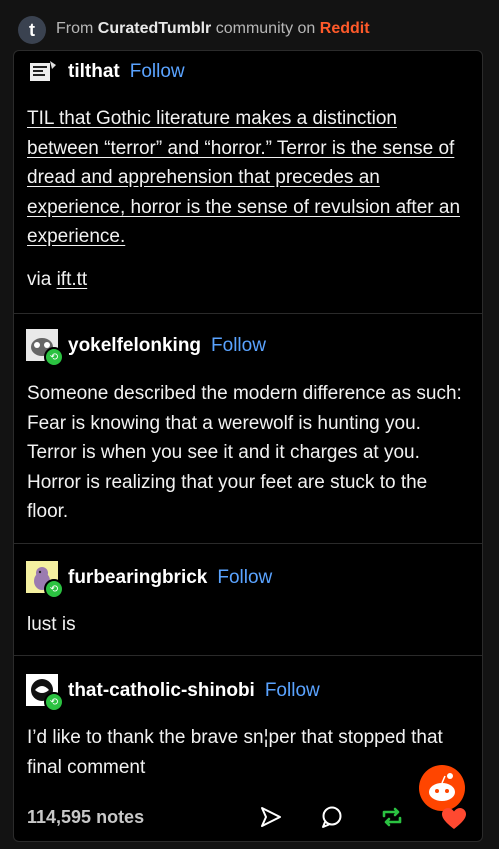 The width and height of the screenshot is (499, 849). I want to click on source-line: From CuratedTumblr community on Reddit, so click(213, 29).